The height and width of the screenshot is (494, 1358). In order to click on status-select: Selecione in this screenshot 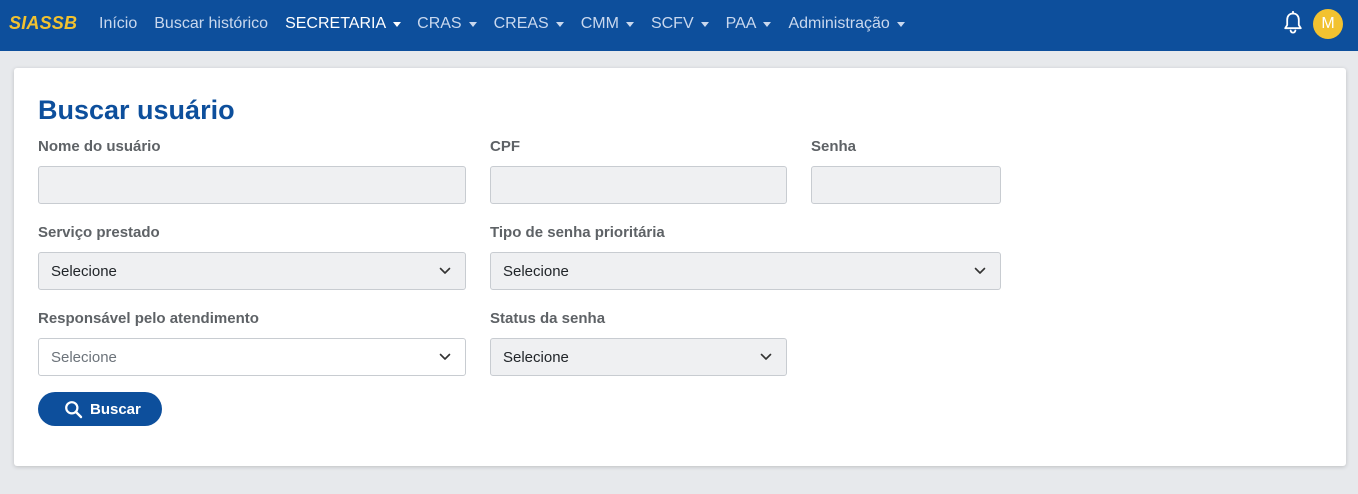, I will do `click(638, 357)`.